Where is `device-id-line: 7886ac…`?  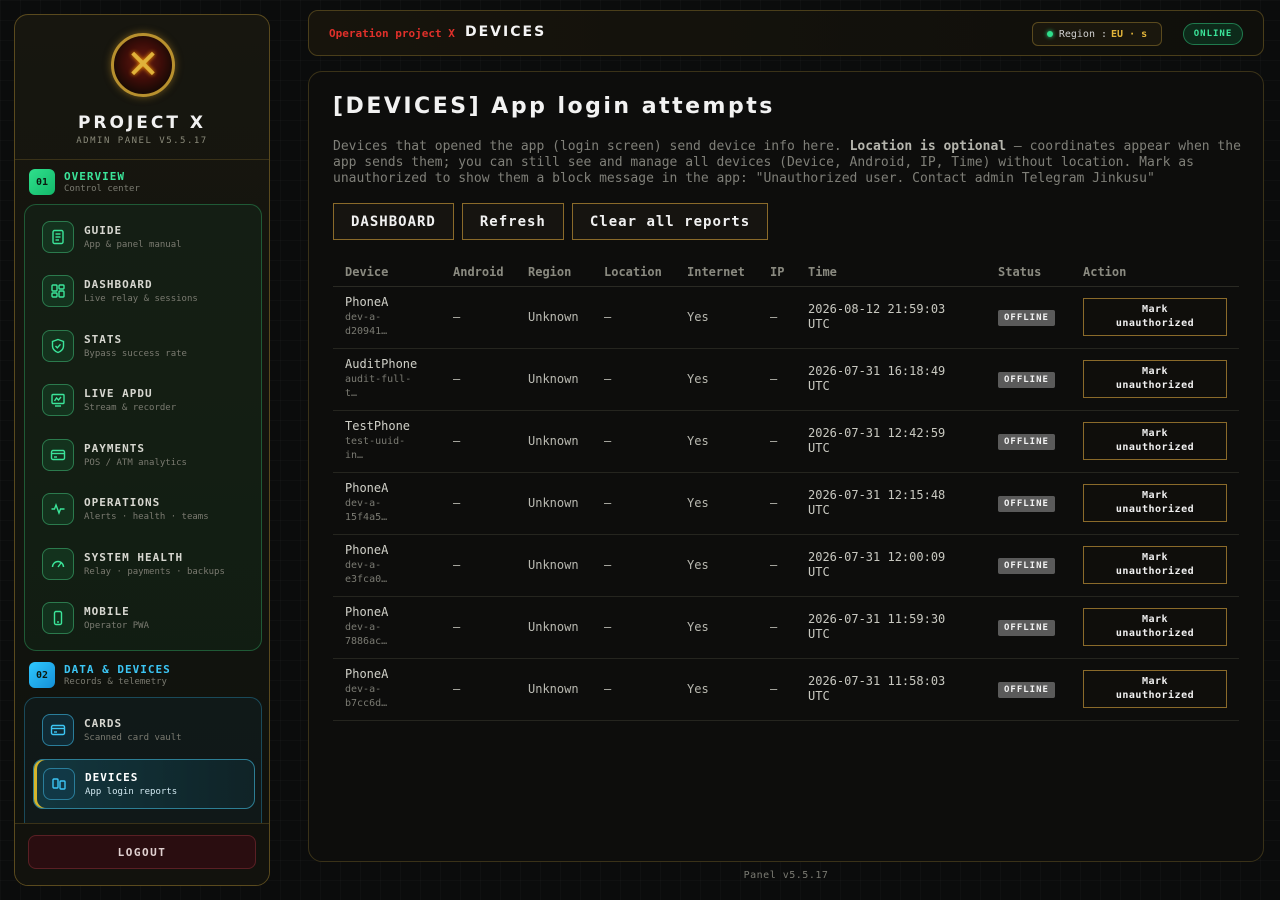 device-id-line: 7886ac… is located at coordinates (366, 641).